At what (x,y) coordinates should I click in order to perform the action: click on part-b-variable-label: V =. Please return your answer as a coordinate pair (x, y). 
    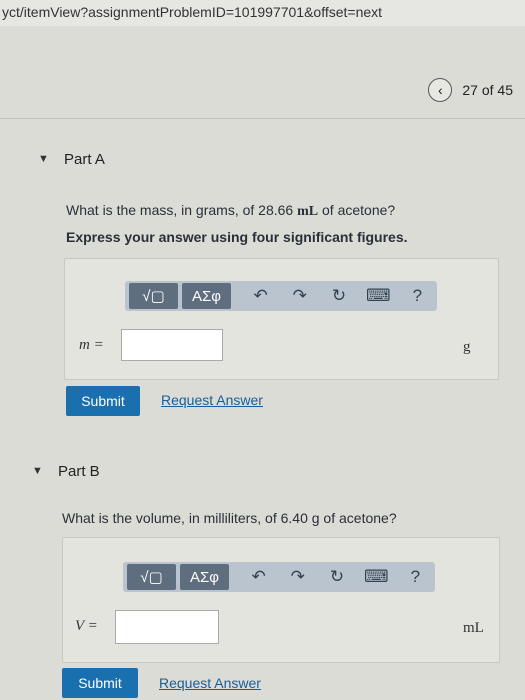
    Looking at the image, I should click on (86, 626).